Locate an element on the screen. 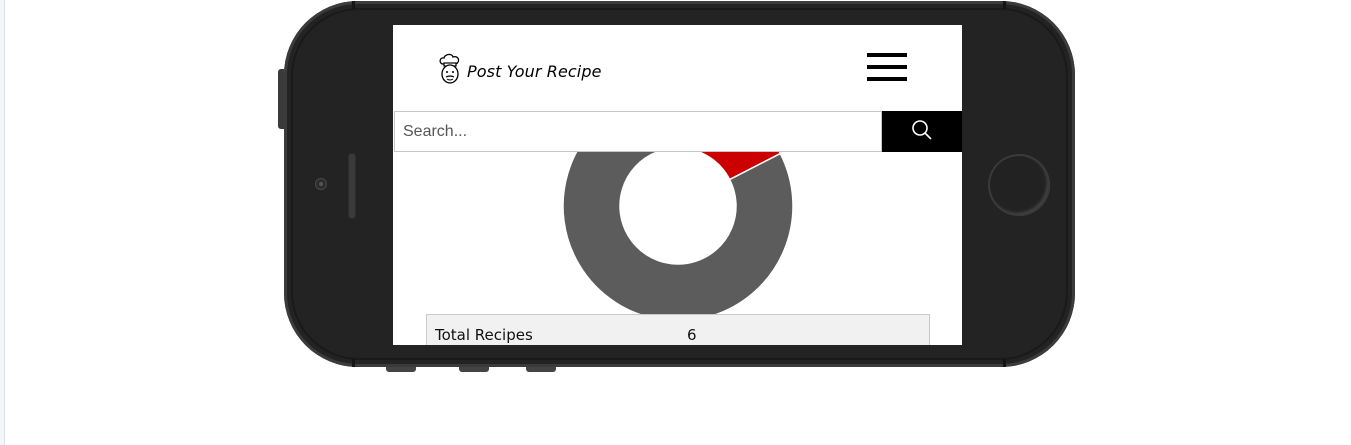  donut-chart-svg is located at coordinates (678, 206).